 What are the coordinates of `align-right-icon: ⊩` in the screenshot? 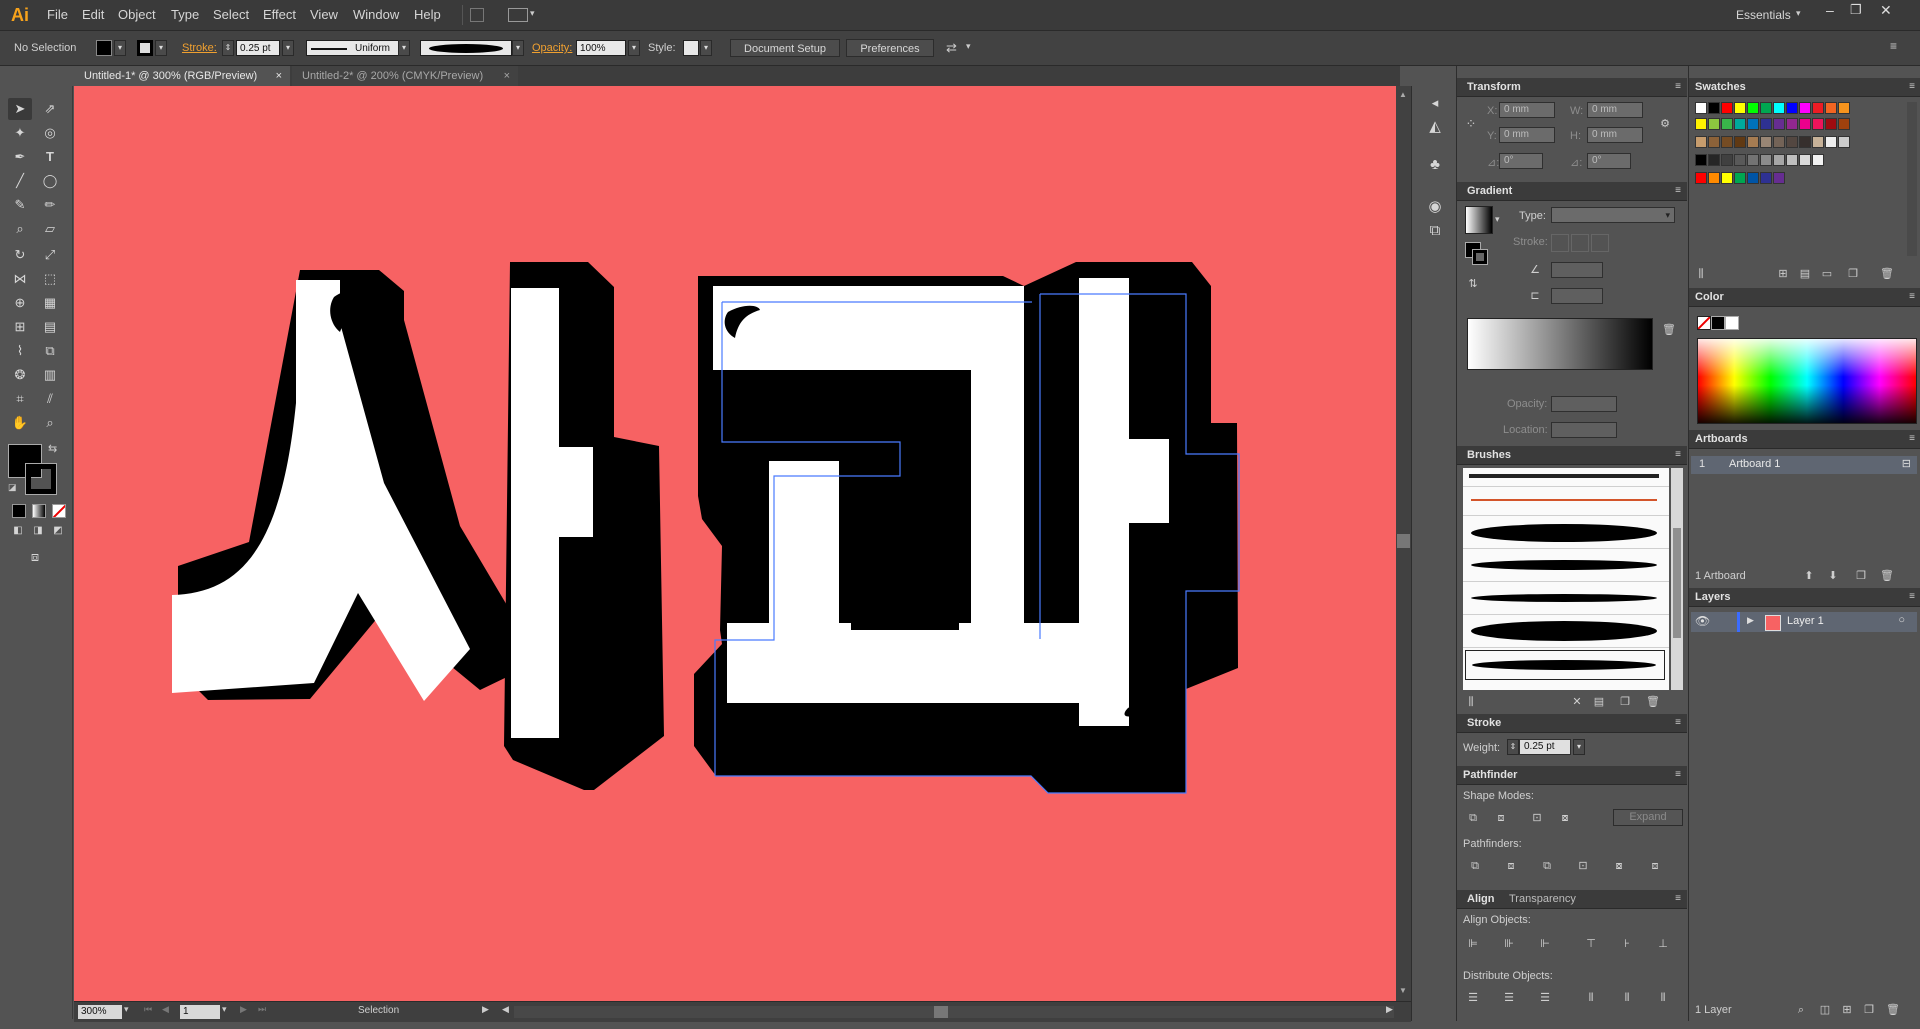 It's located at (1545, 944).